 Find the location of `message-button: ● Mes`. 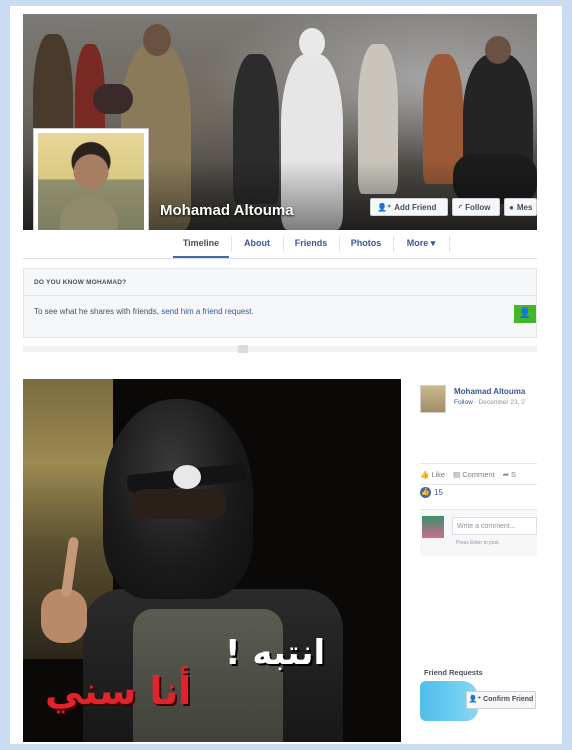

message-button: ● Mes is located at coordinates (520, 207).